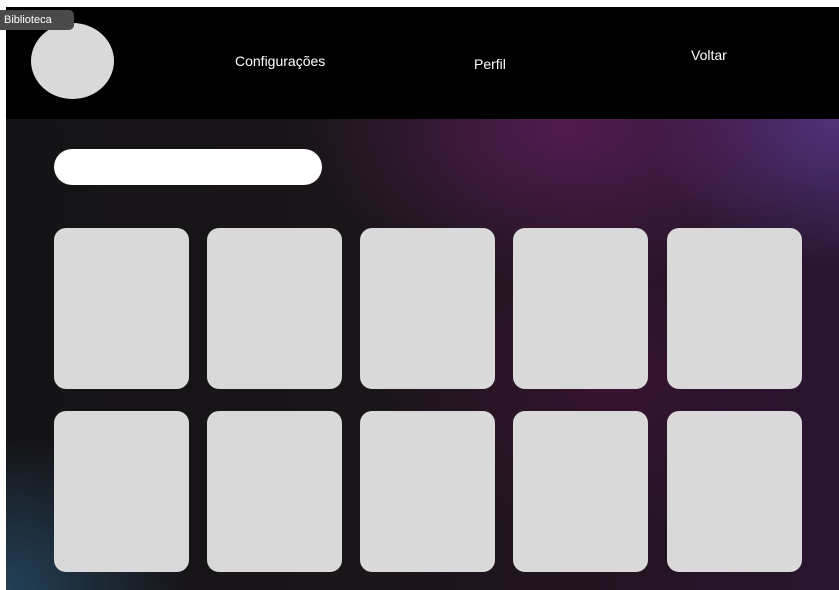 The height and width of the screenshot is (590, 839). Describe the element at coordinates (188, 167) in the screenshot. I see `search-input` at that location.